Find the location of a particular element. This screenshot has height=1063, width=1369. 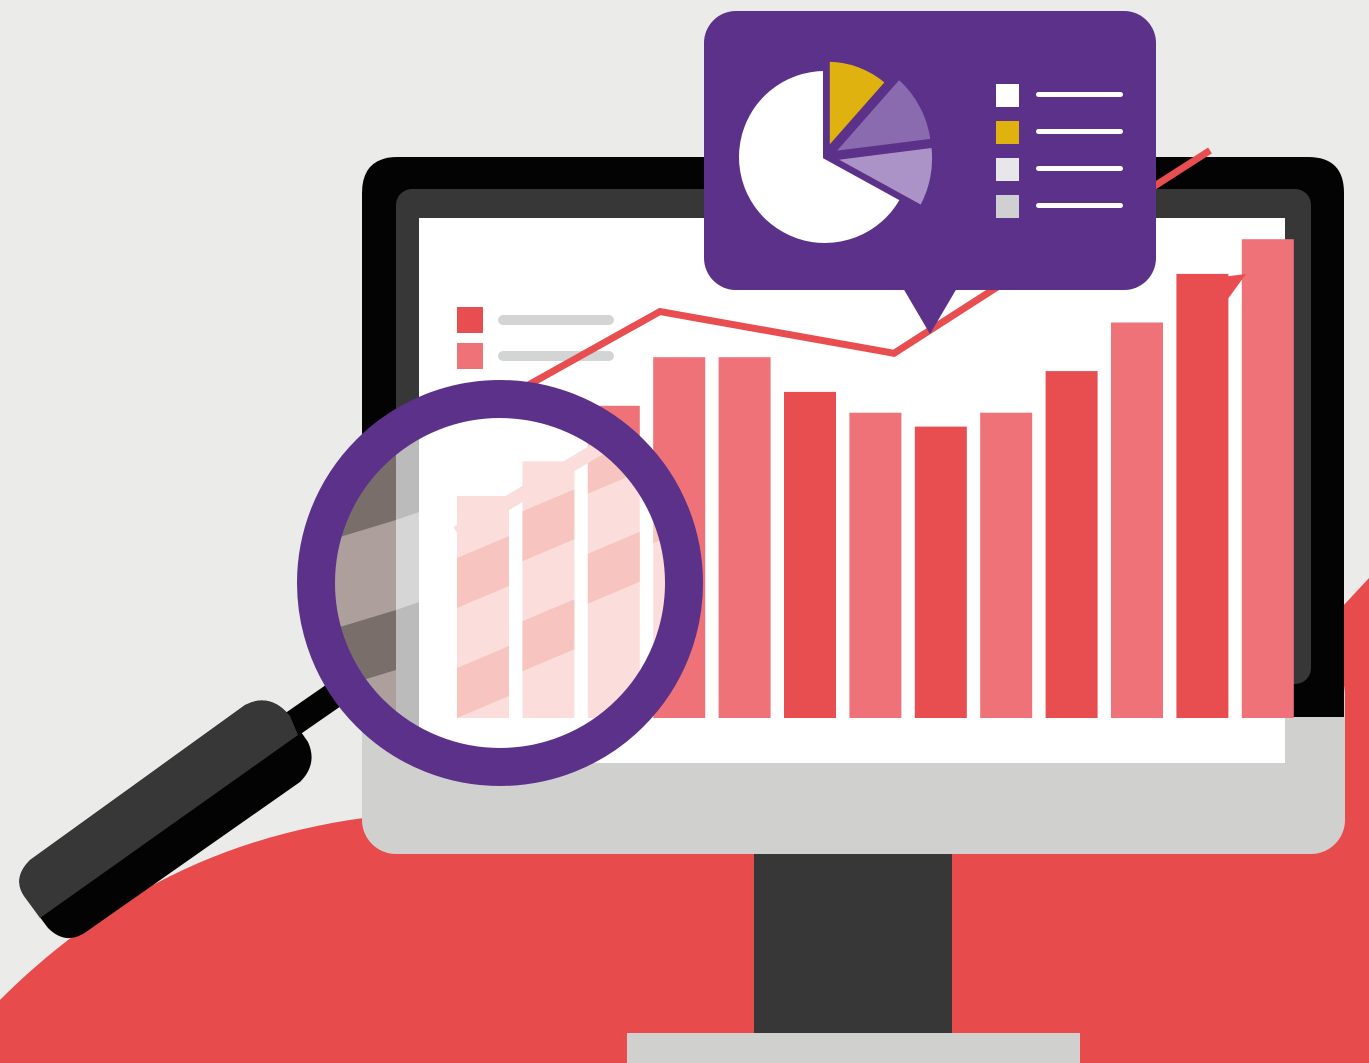

lens-bar is located at coordinates (548, 589).